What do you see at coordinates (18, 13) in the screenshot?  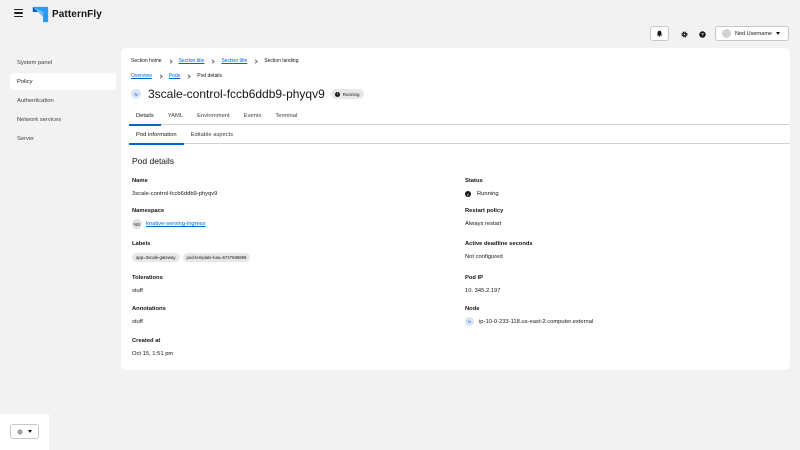 I see `hamburger-menu-icon` at bounding box center [18, 13].